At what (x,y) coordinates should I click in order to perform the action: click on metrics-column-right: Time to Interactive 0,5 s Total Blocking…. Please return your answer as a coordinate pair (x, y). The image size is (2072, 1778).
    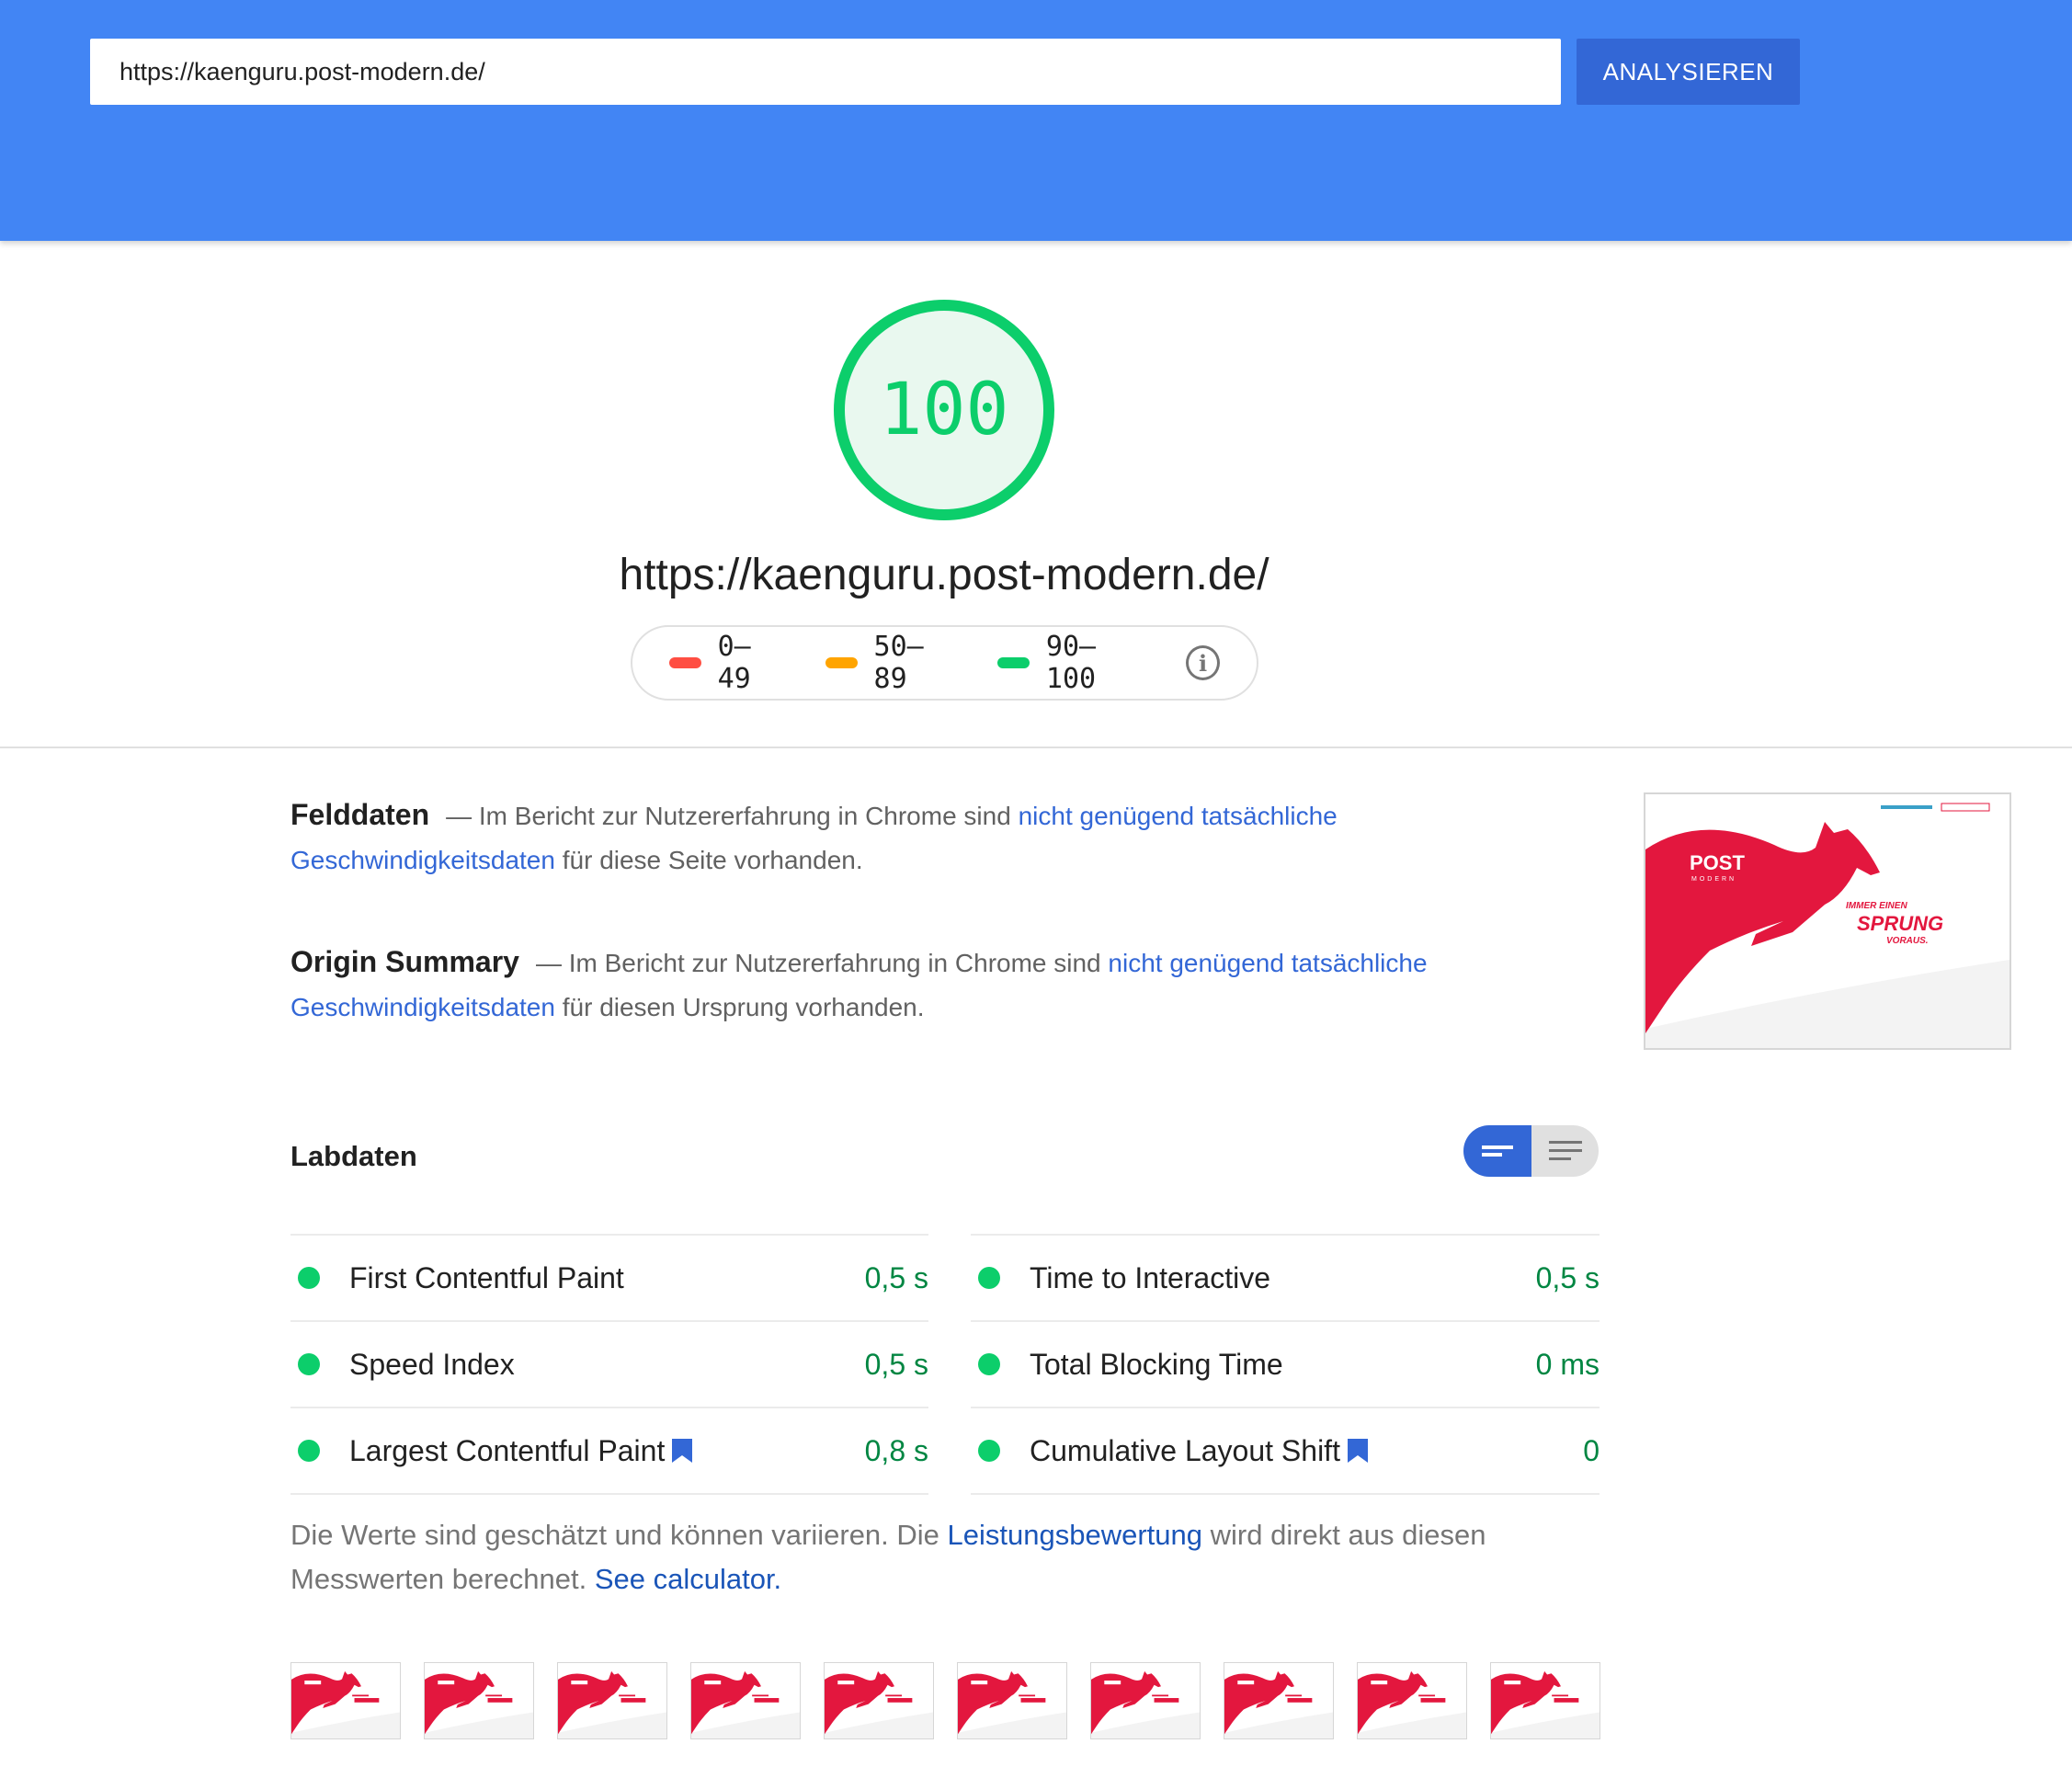
    Looking at the image, I should click on (1285, 1364).